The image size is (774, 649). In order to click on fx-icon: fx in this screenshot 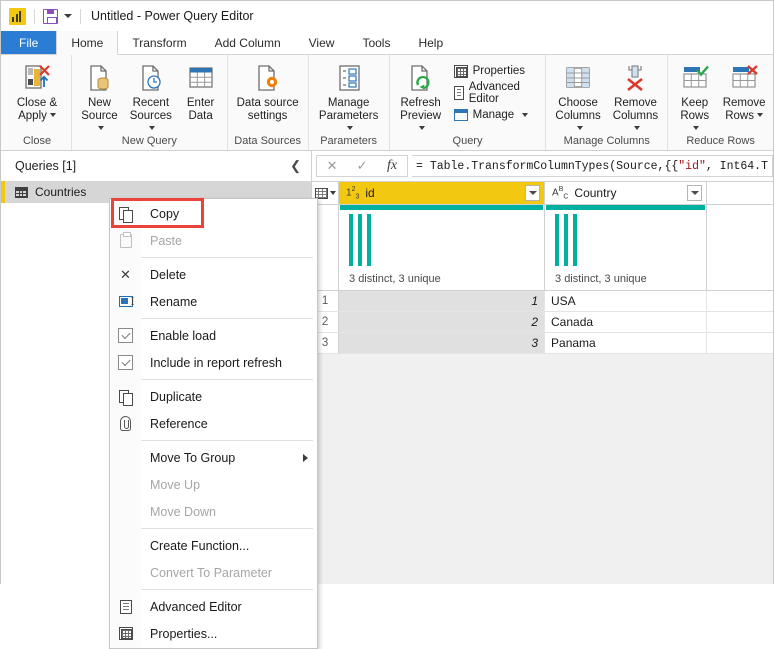, I will do `click(392, 166)`.